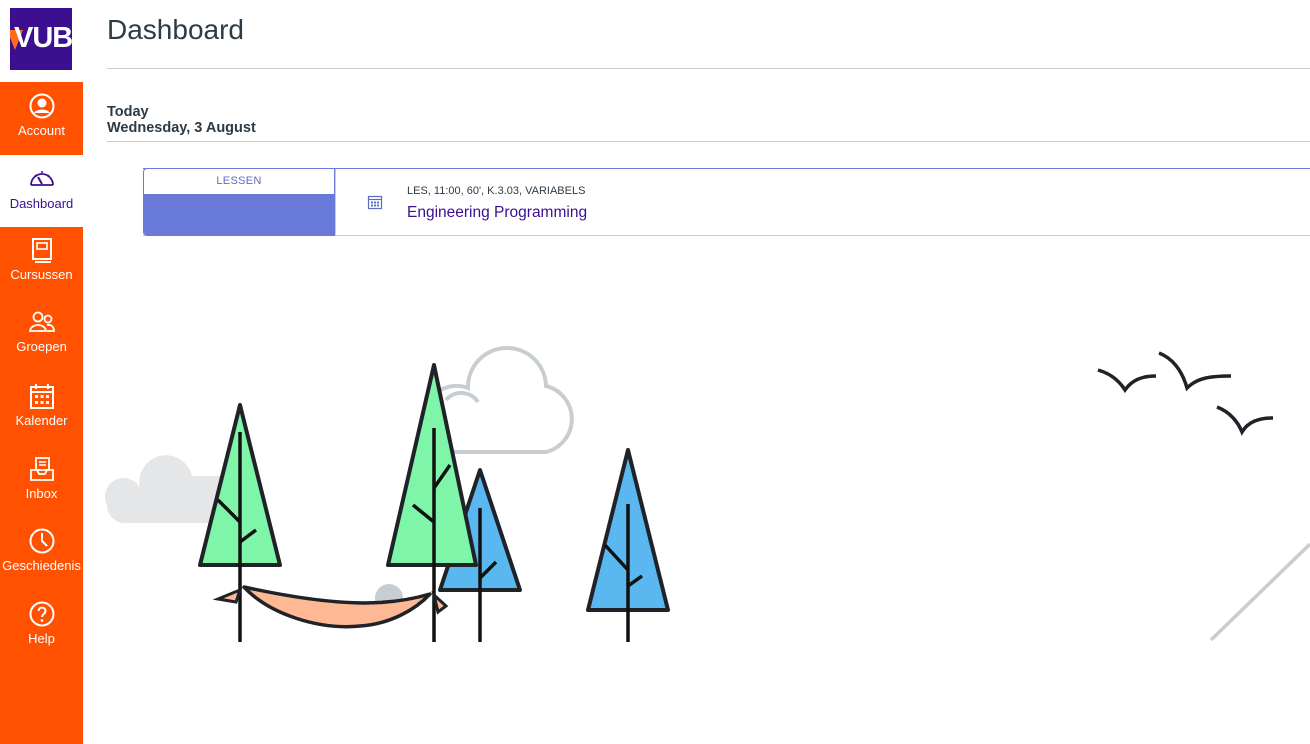  I want to click on course-tag-label: LESSEN, so click(239, 181).